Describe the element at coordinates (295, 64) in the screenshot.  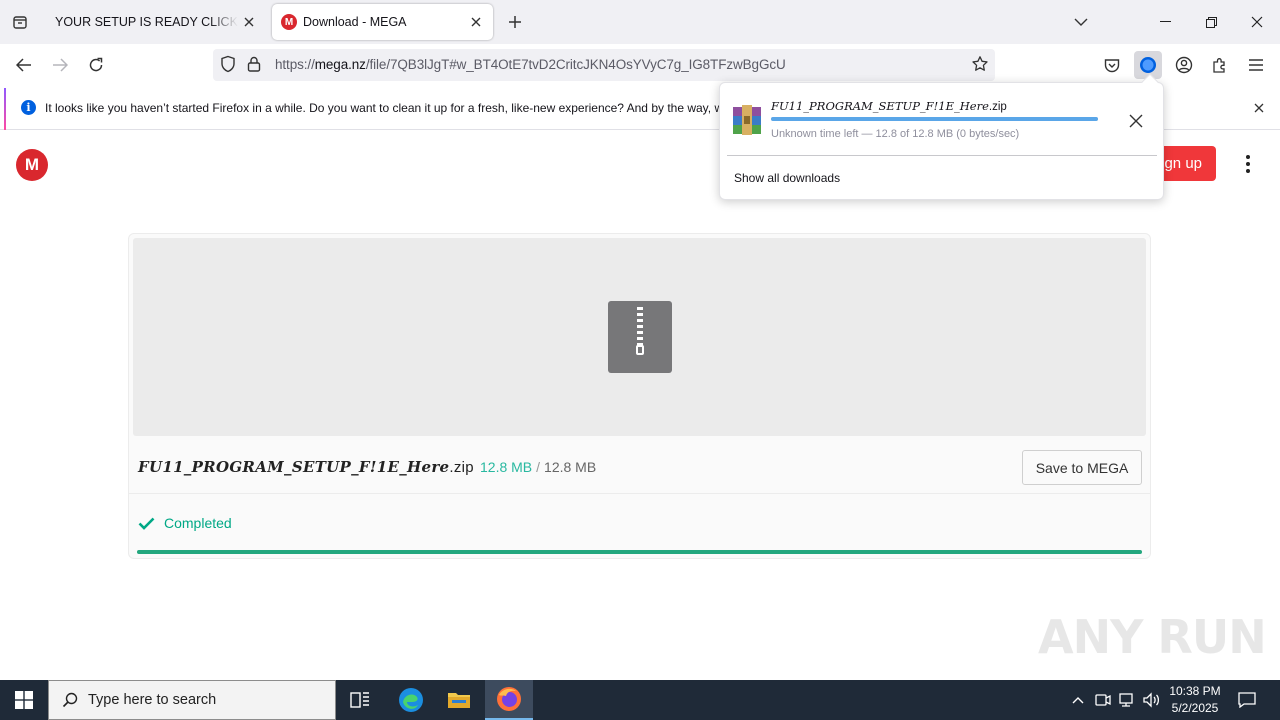
I see `url-scheme: https://` at that location.